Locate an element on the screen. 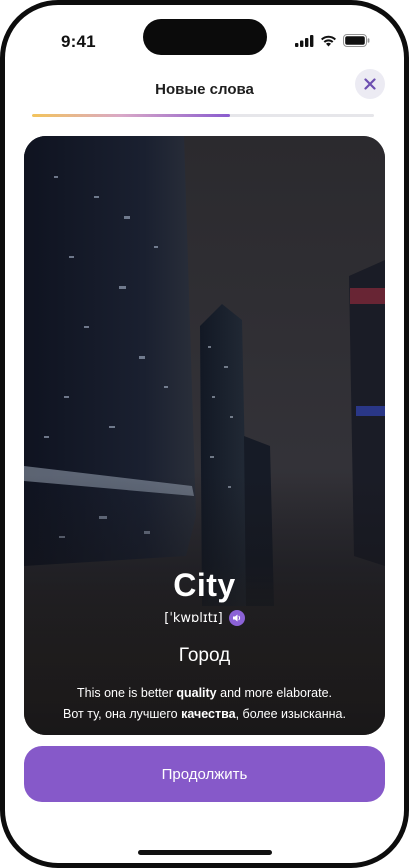  battery-icon is located at coordinates (356, 40).